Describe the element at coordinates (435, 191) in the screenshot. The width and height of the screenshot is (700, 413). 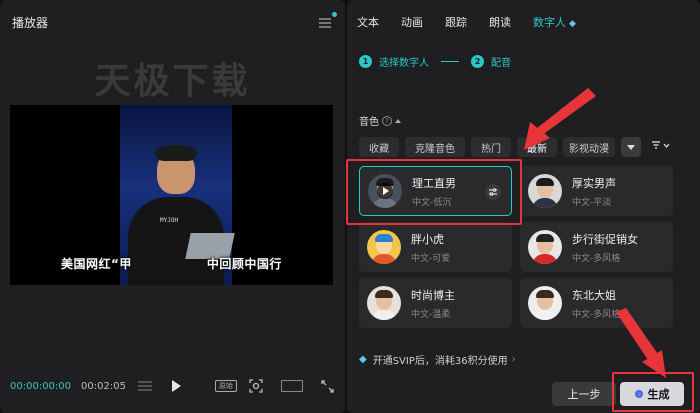
I see `voice-card-selected: 理工直男 中文-低沉` at that location.